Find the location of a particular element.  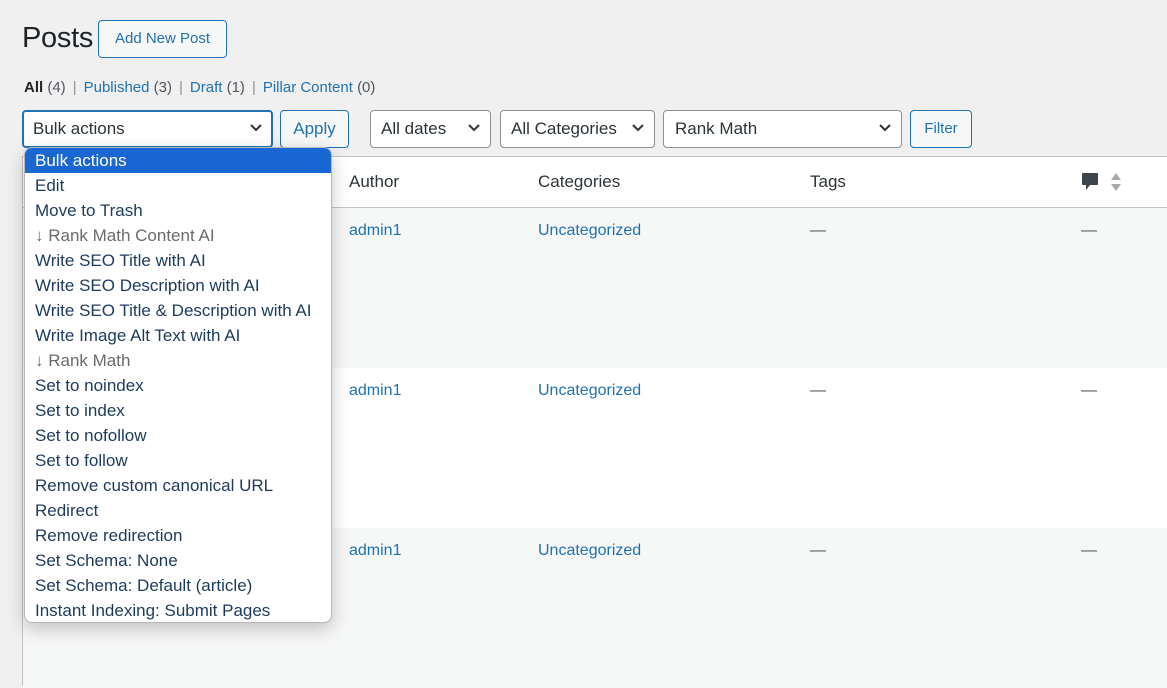

dropdown-option: Write SEO Title with AI is located at coordinates (178, 260).